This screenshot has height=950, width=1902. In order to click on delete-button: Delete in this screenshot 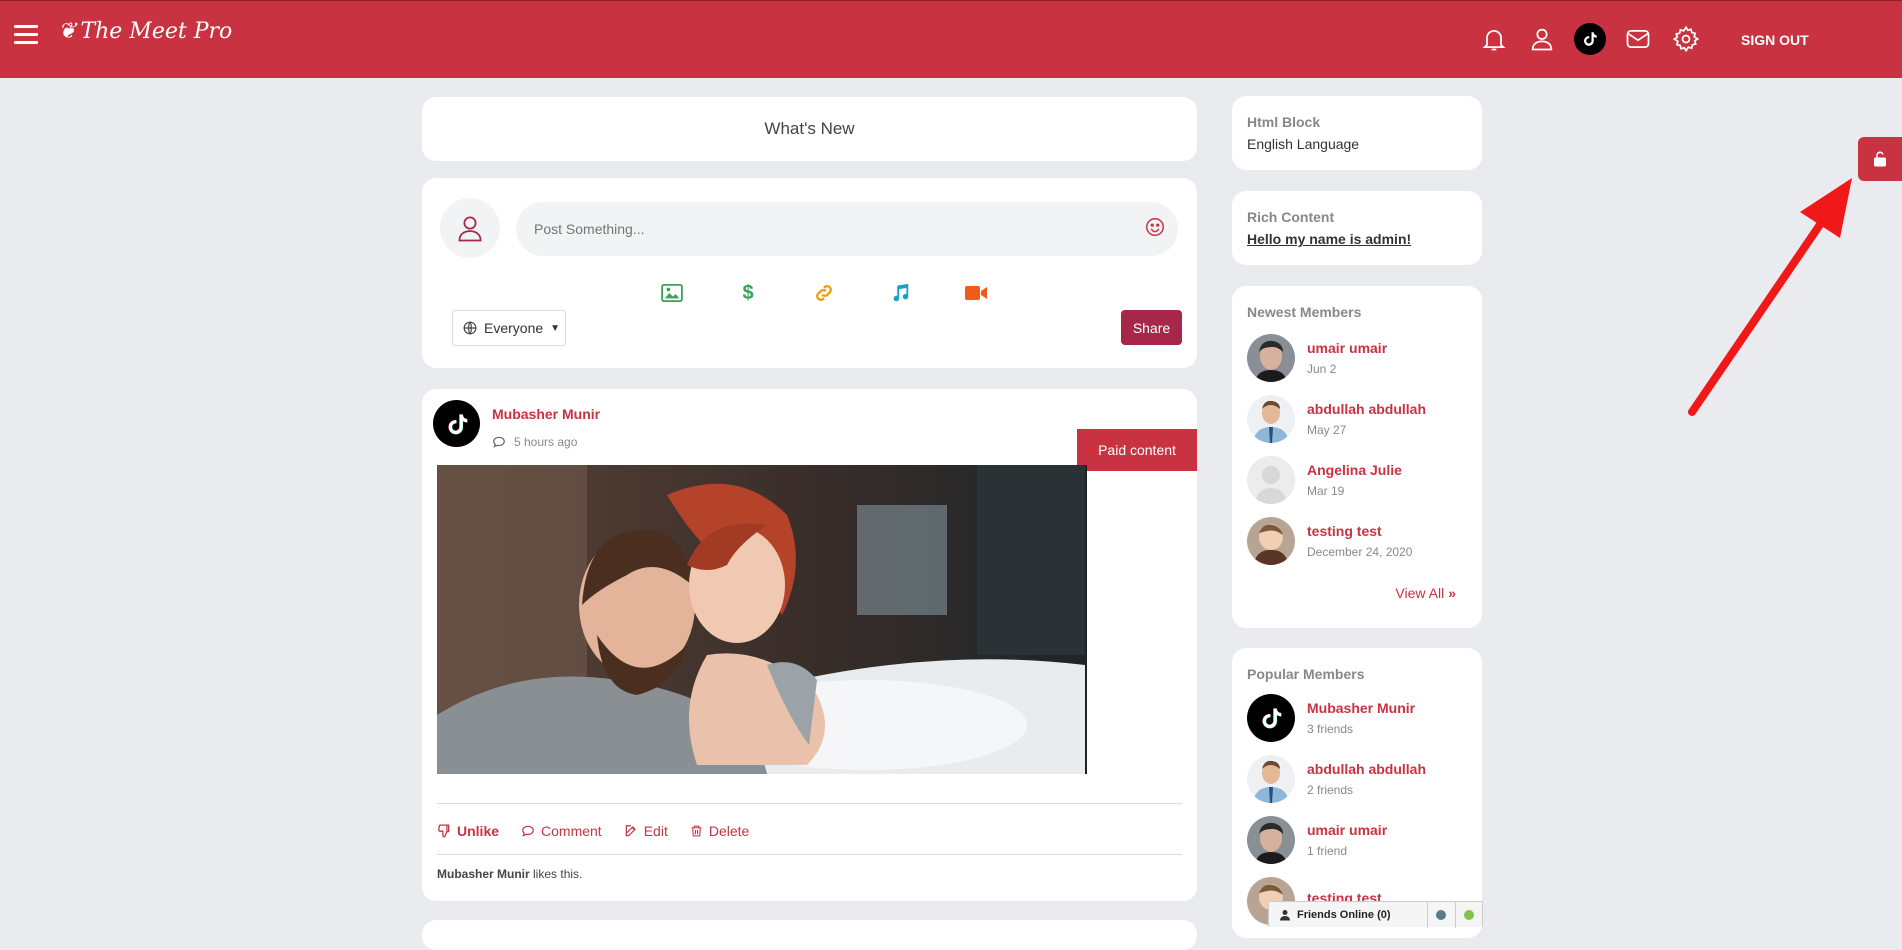, I will do `click(719, 831)`.